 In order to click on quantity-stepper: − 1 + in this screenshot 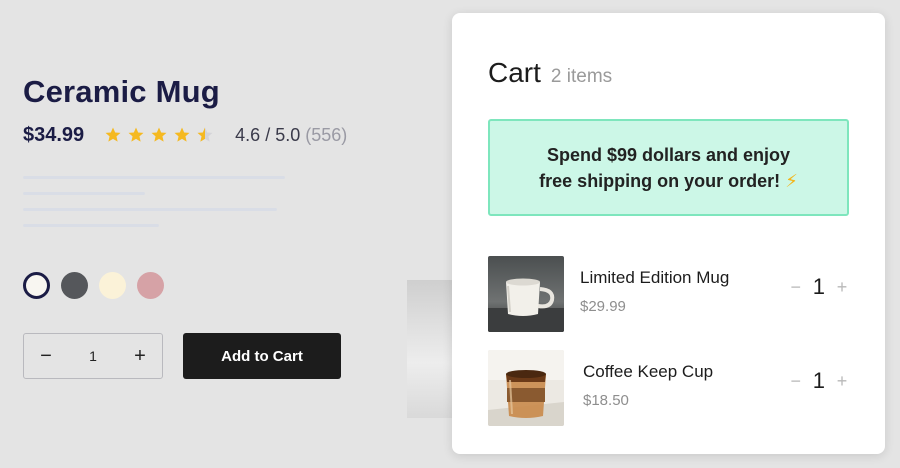, I will do `click(93, 356)`.